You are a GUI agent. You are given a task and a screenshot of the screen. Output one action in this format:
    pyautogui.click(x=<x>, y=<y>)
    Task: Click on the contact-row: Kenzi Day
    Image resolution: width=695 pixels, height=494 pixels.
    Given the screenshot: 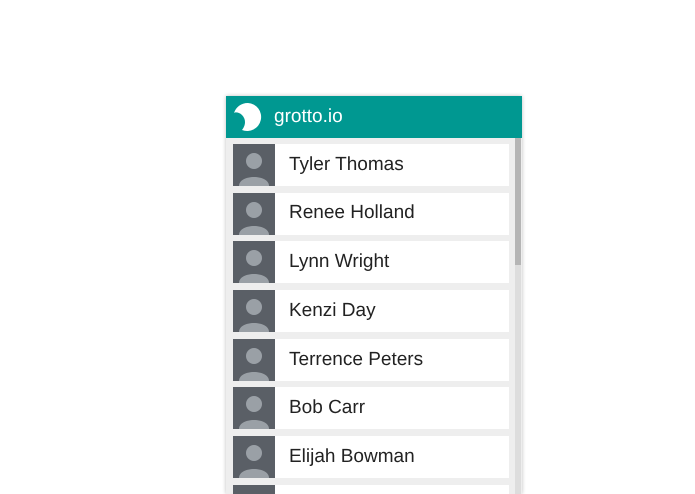 What is the action you would take?
    pyautogui.click(x=371, y=311)
    